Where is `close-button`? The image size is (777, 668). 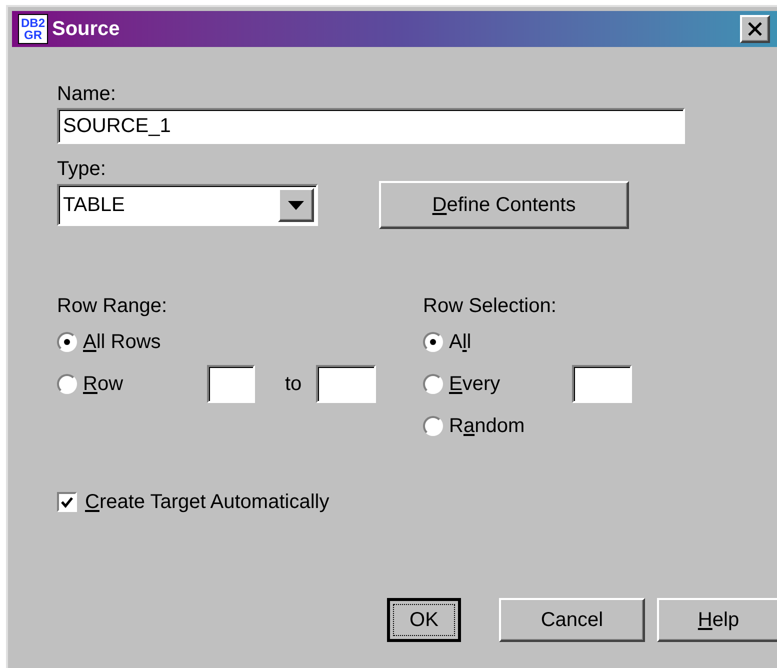 close-button is located at coordinates (755, 29).